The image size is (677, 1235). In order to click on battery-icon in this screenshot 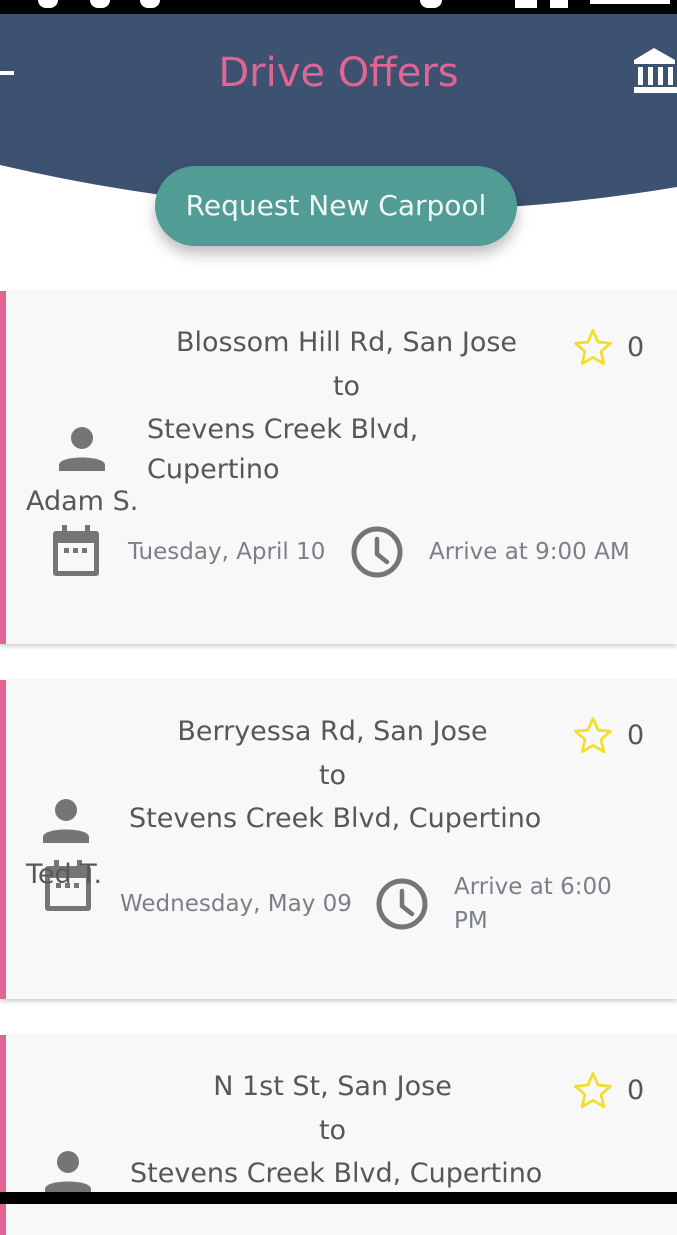, I will do `click(559, 4)`.